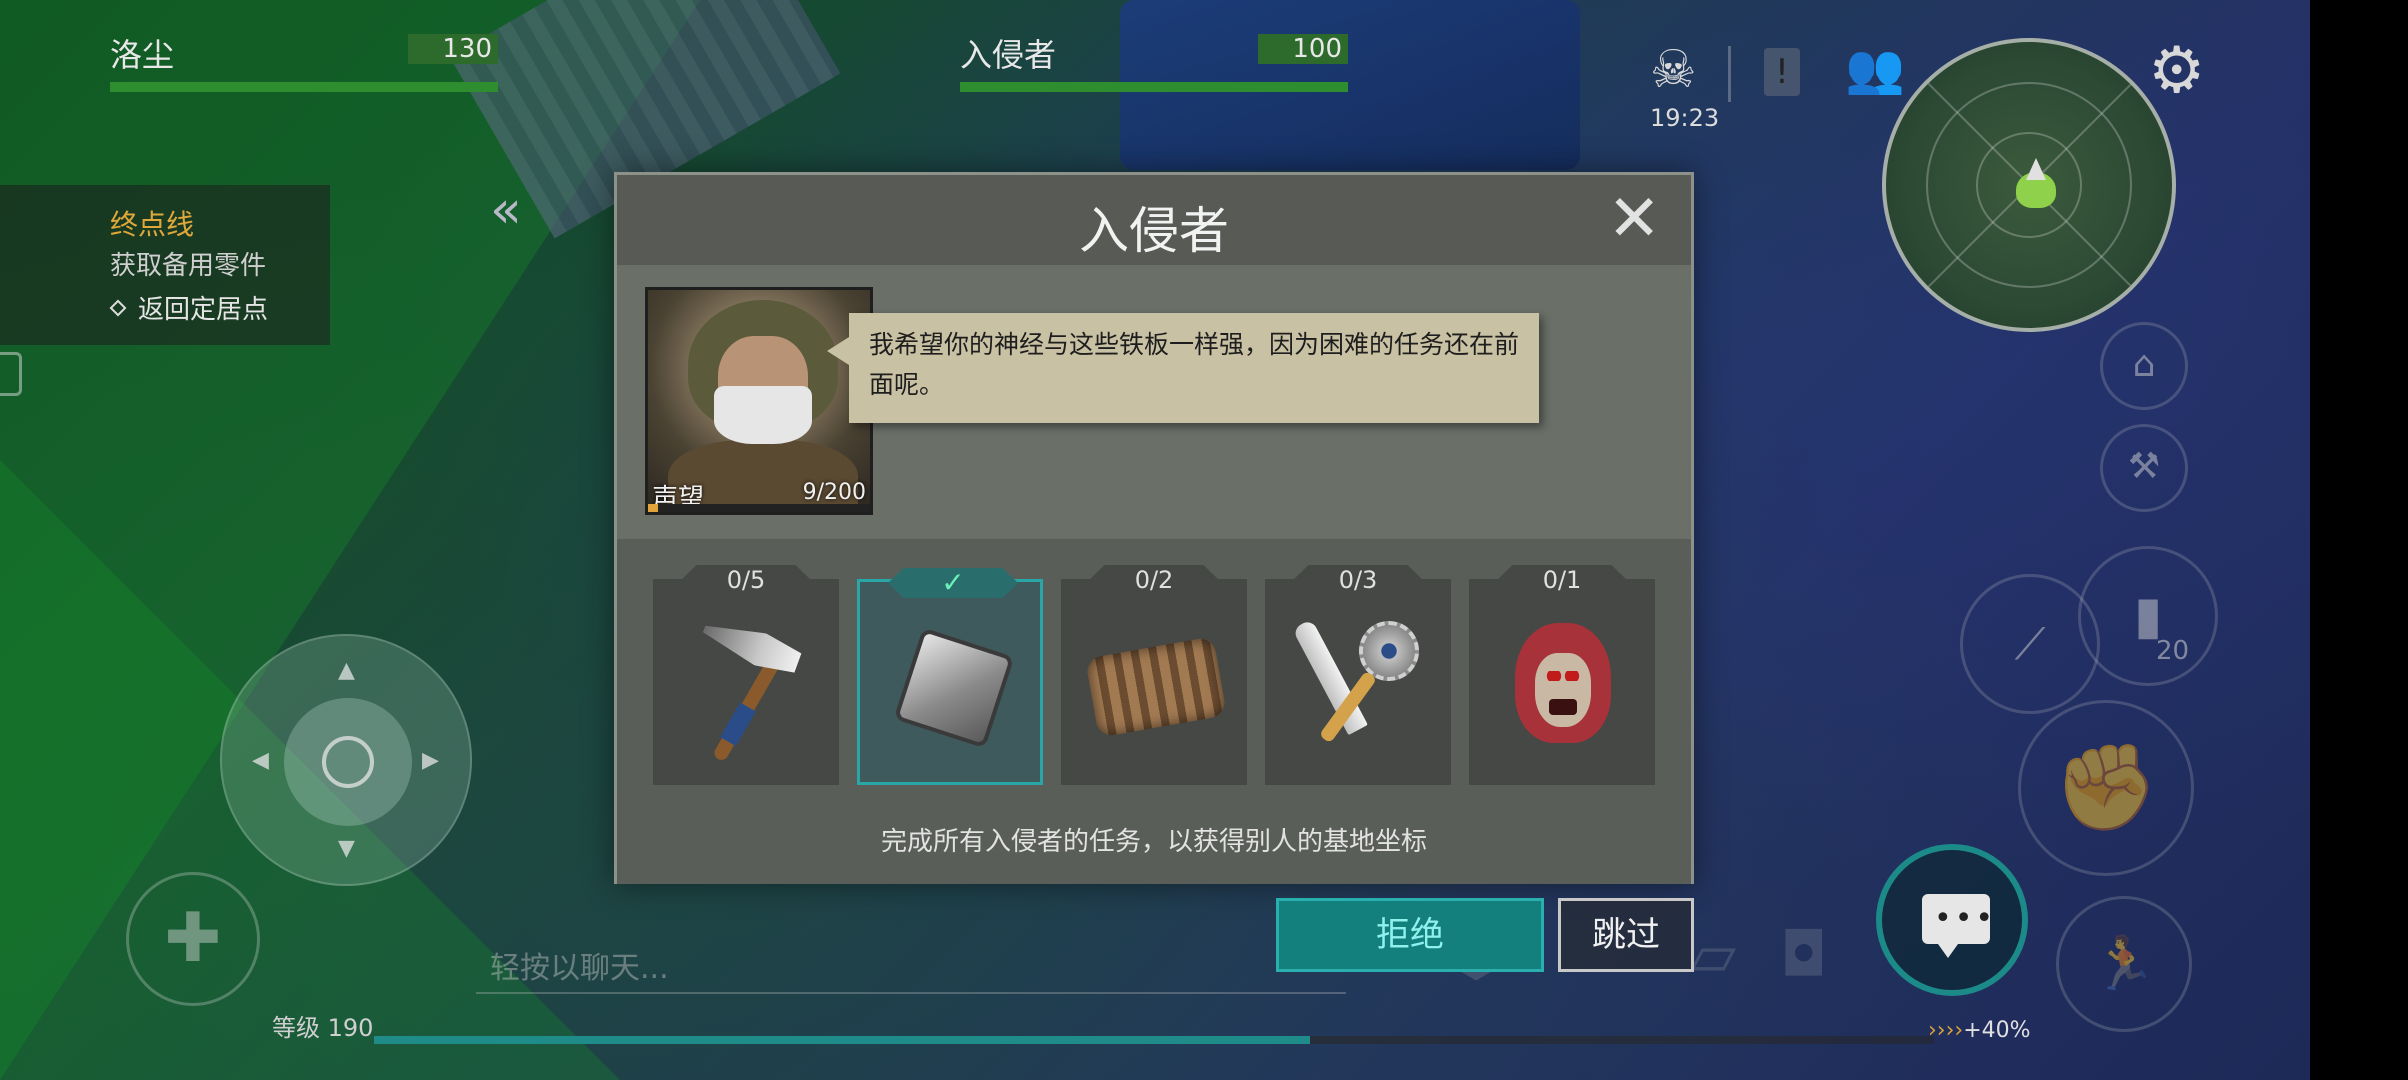  What do you see at coordinates (1997, 1030) in the screenshot?
I see `xp-bonus-value: +40%` at bounding box center [1997, 1030].